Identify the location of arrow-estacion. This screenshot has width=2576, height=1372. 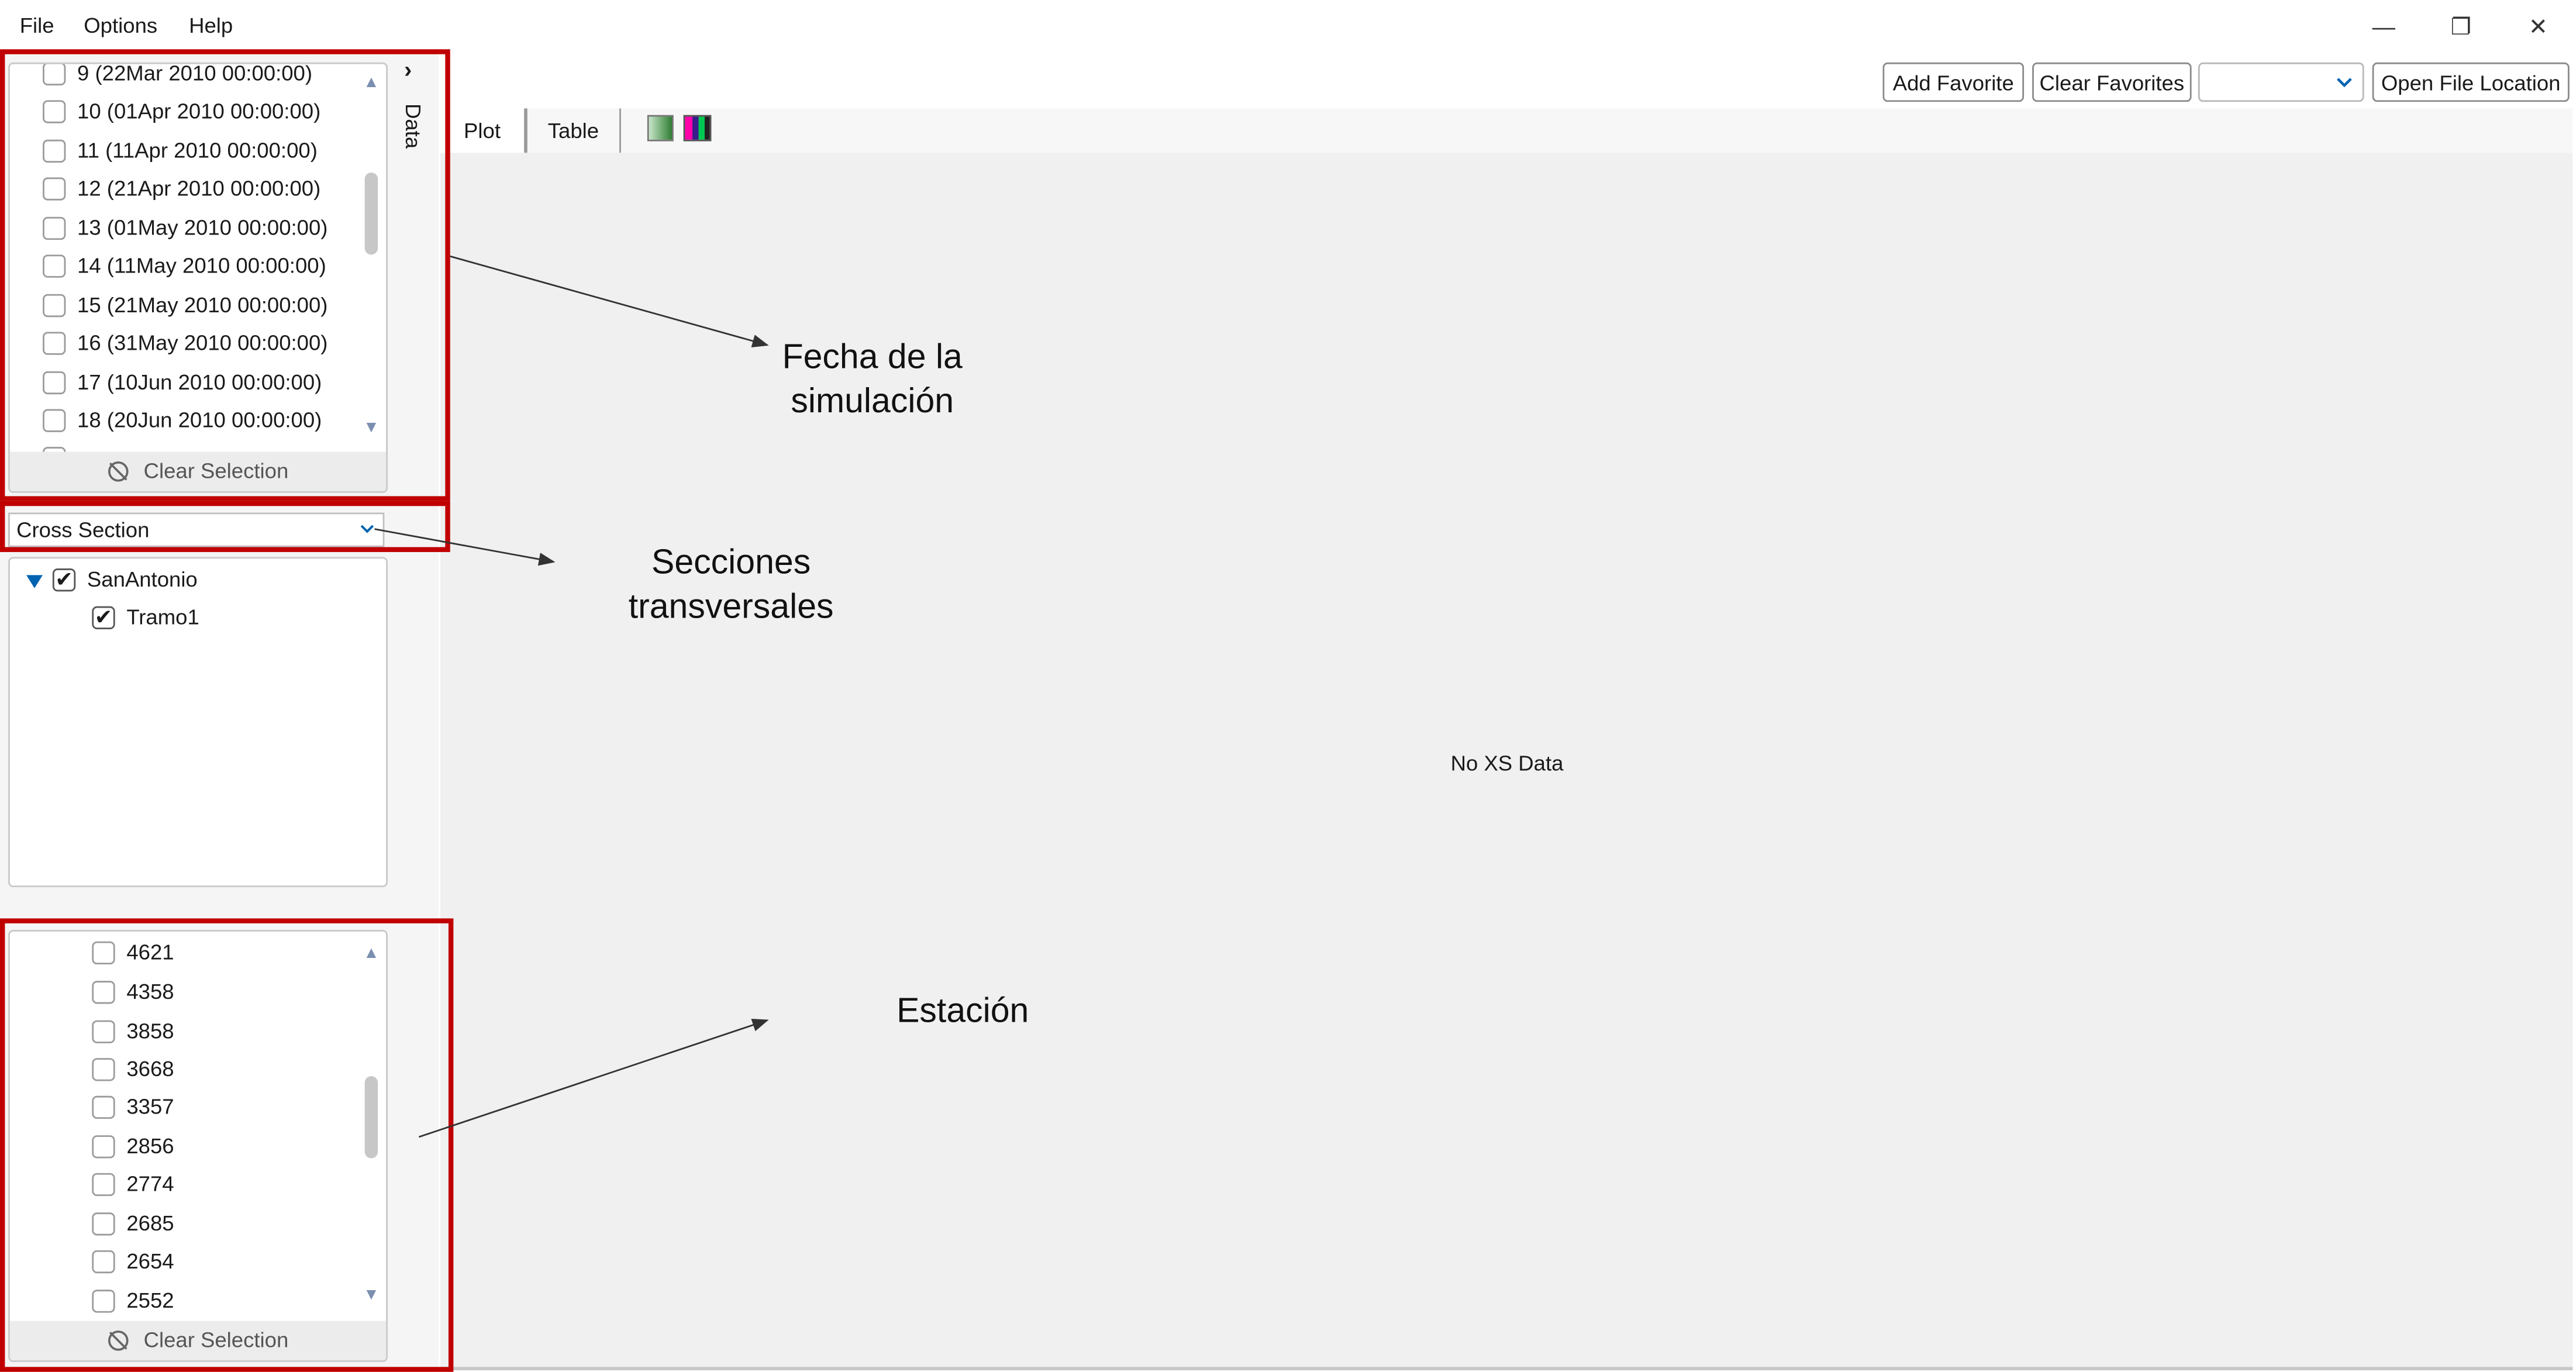
(593, 1078).